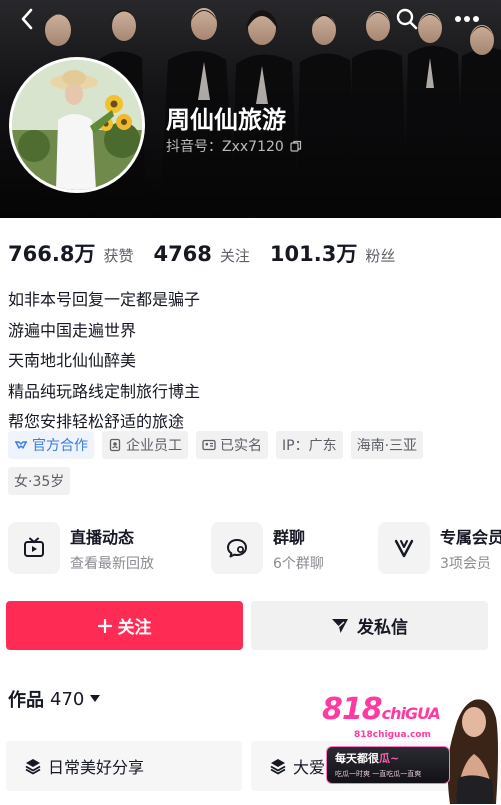 The image size is (501, 805). I want to click on badge-icon, so click(115, 445).